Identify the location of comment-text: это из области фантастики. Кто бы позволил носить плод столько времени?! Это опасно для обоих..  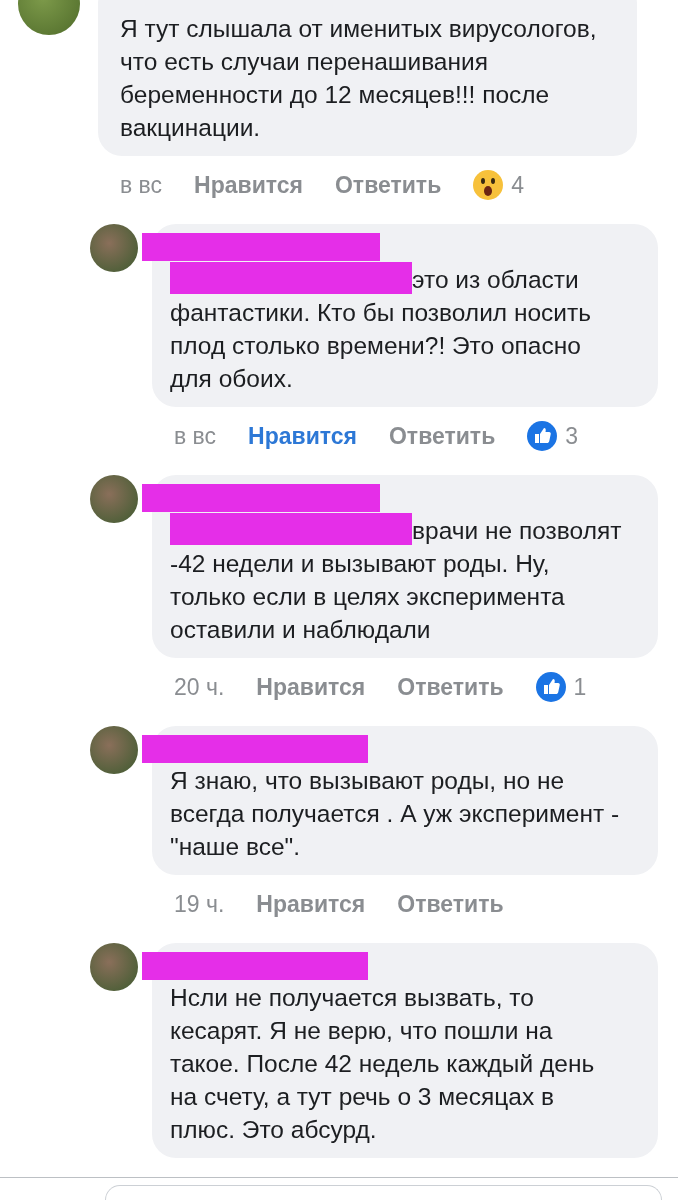
(396, 328).